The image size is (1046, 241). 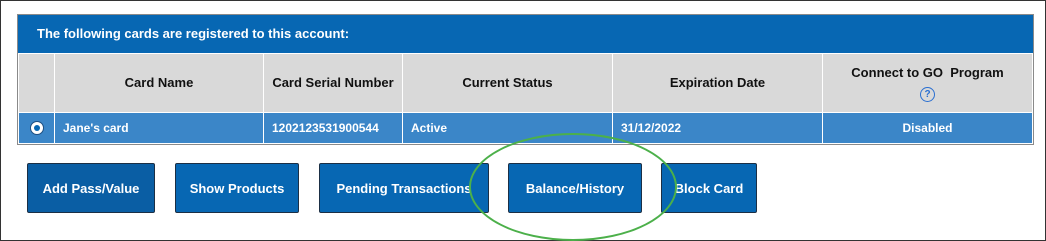 I want to click on cell-connect-go: Disabled, so click(x=927, y=128).